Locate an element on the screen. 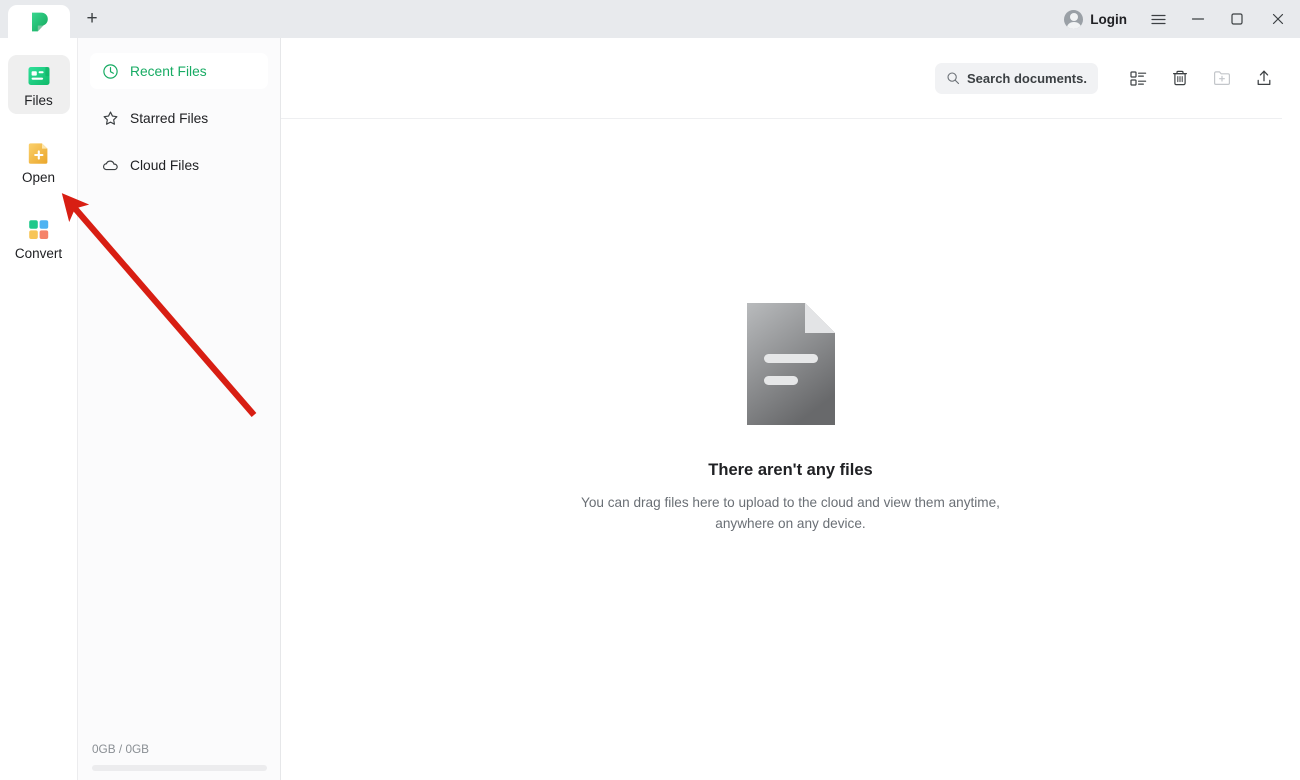  rail-item-files: Files is located at coordinates (38, 84).